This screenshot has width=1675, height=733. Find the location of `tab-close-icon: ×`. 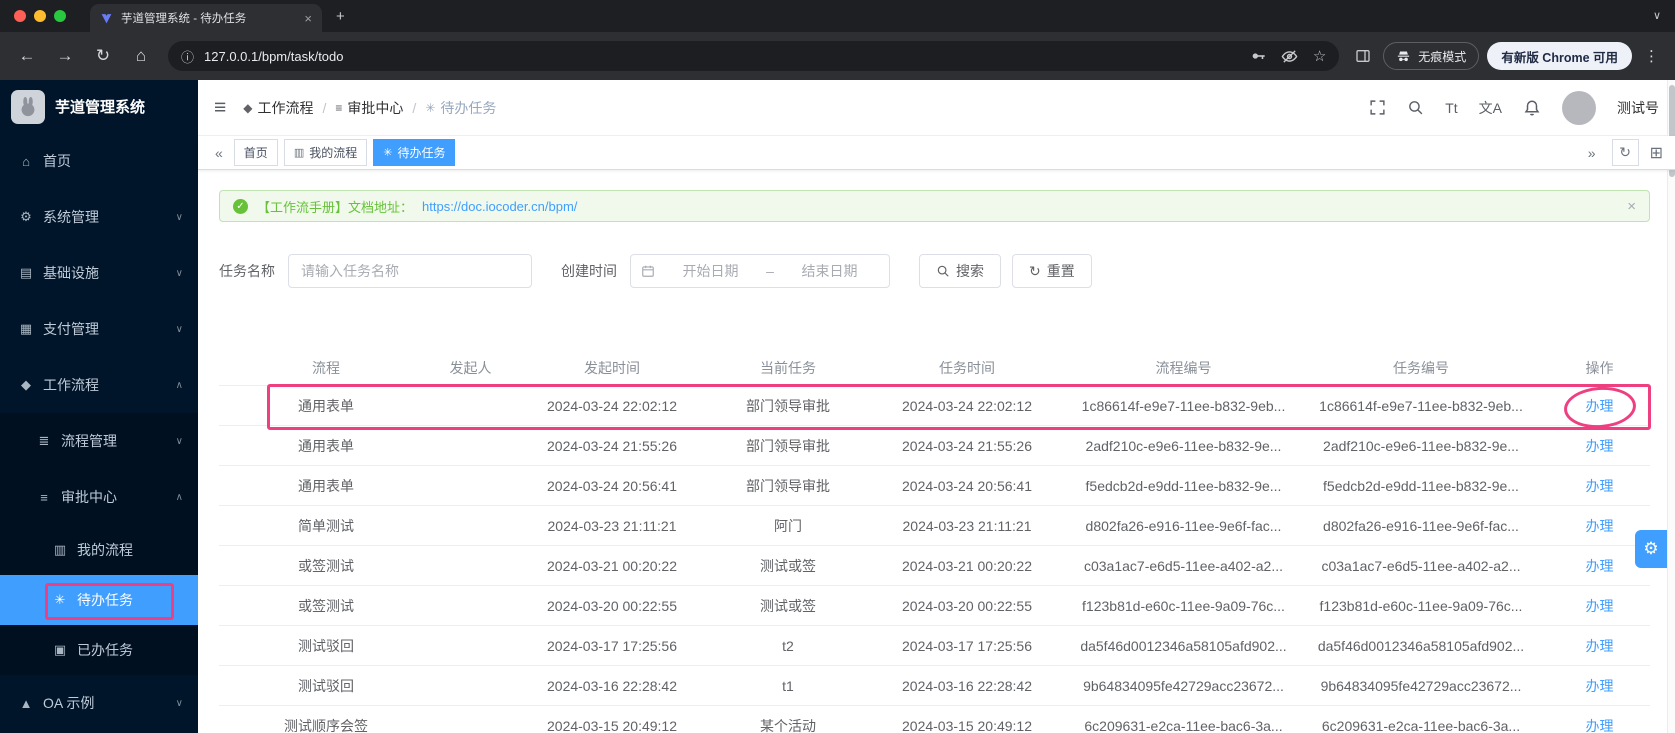

tab-close-icon: × is located at coordinates (308, 18).